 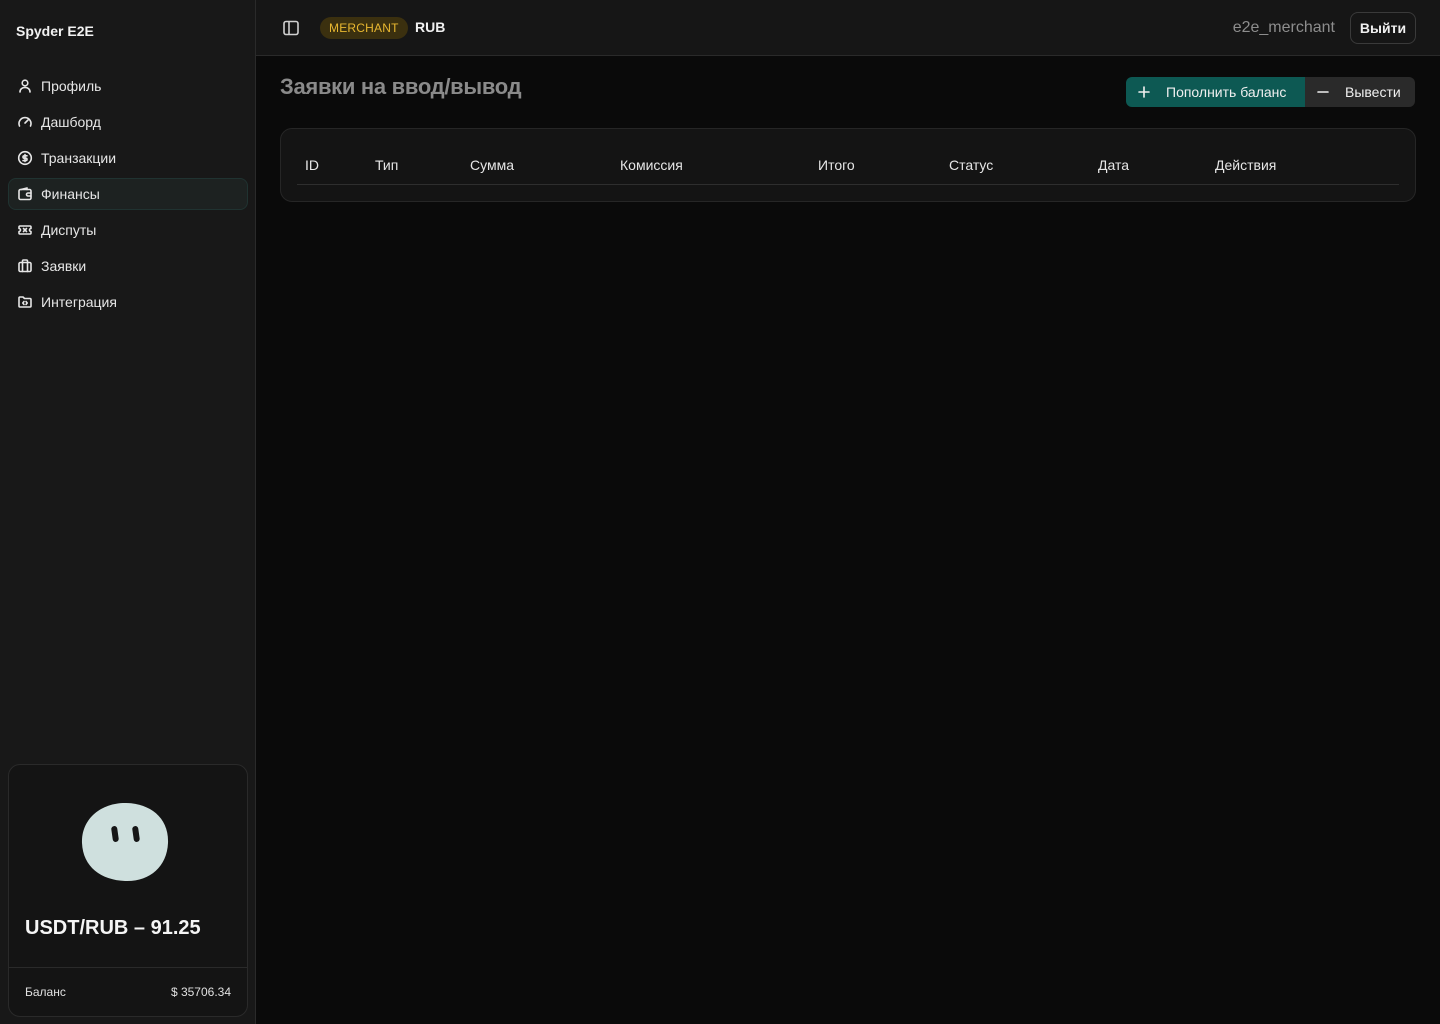 What do you see at coordinates (128, 158) in the screenshot?
I see `sidebar-item-transactions: Транзакции` at bounding box center [128, 158].